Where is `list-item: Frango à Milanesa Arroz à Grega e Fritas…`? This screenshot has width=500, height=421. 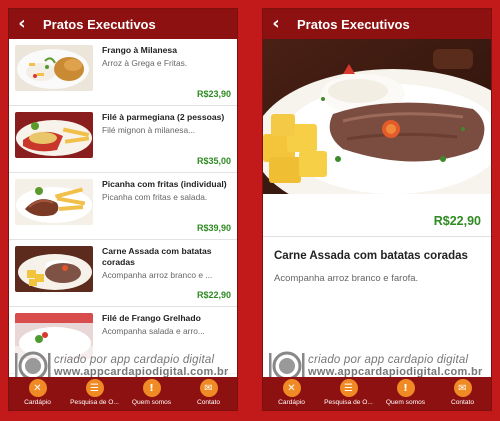 list-item: Frango à Milanesa Arroz à Grega e Fritas… is located at coordinates (123, 72).